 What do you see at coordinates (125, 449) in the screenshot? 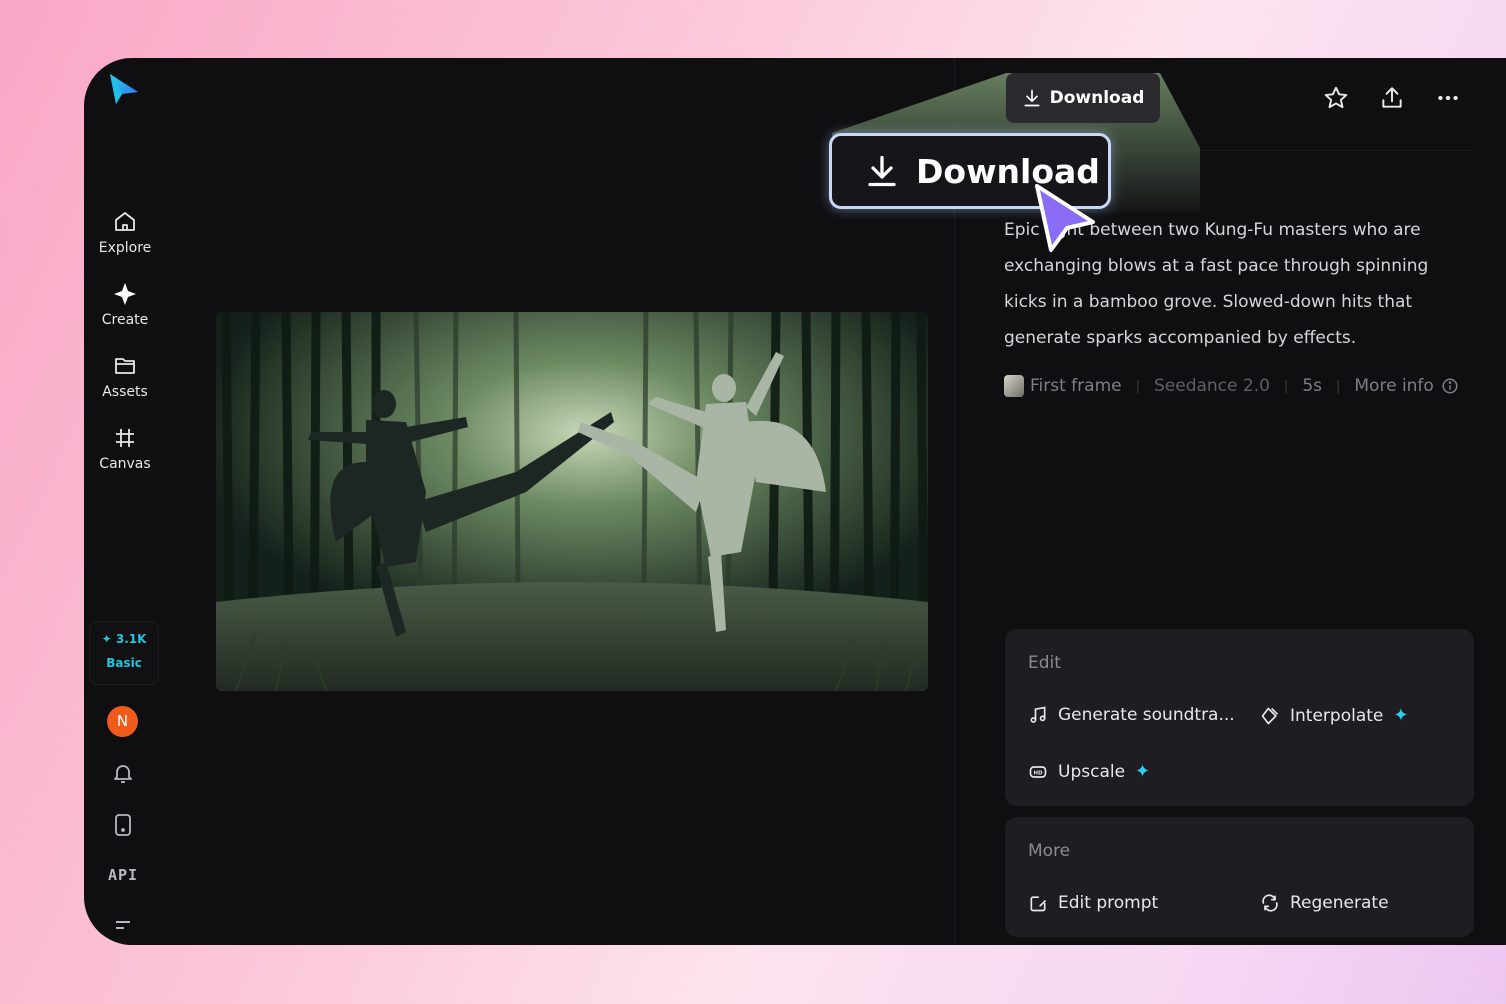
I see `nav-canvas: Canvas` at bounding box center [125, 449].